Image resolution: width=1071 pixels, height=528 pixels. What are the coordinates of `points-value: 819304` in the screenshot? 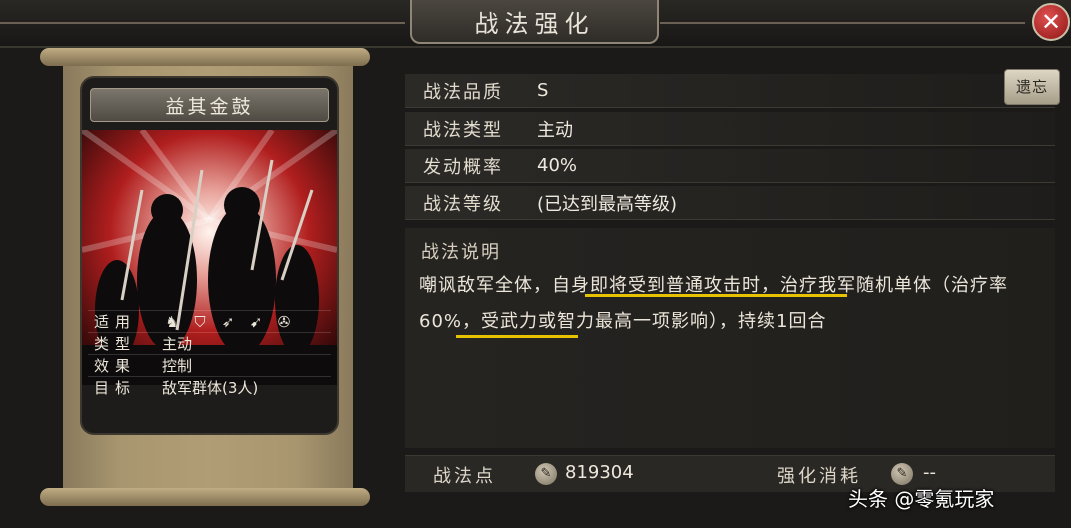 It's located at (599, 472).